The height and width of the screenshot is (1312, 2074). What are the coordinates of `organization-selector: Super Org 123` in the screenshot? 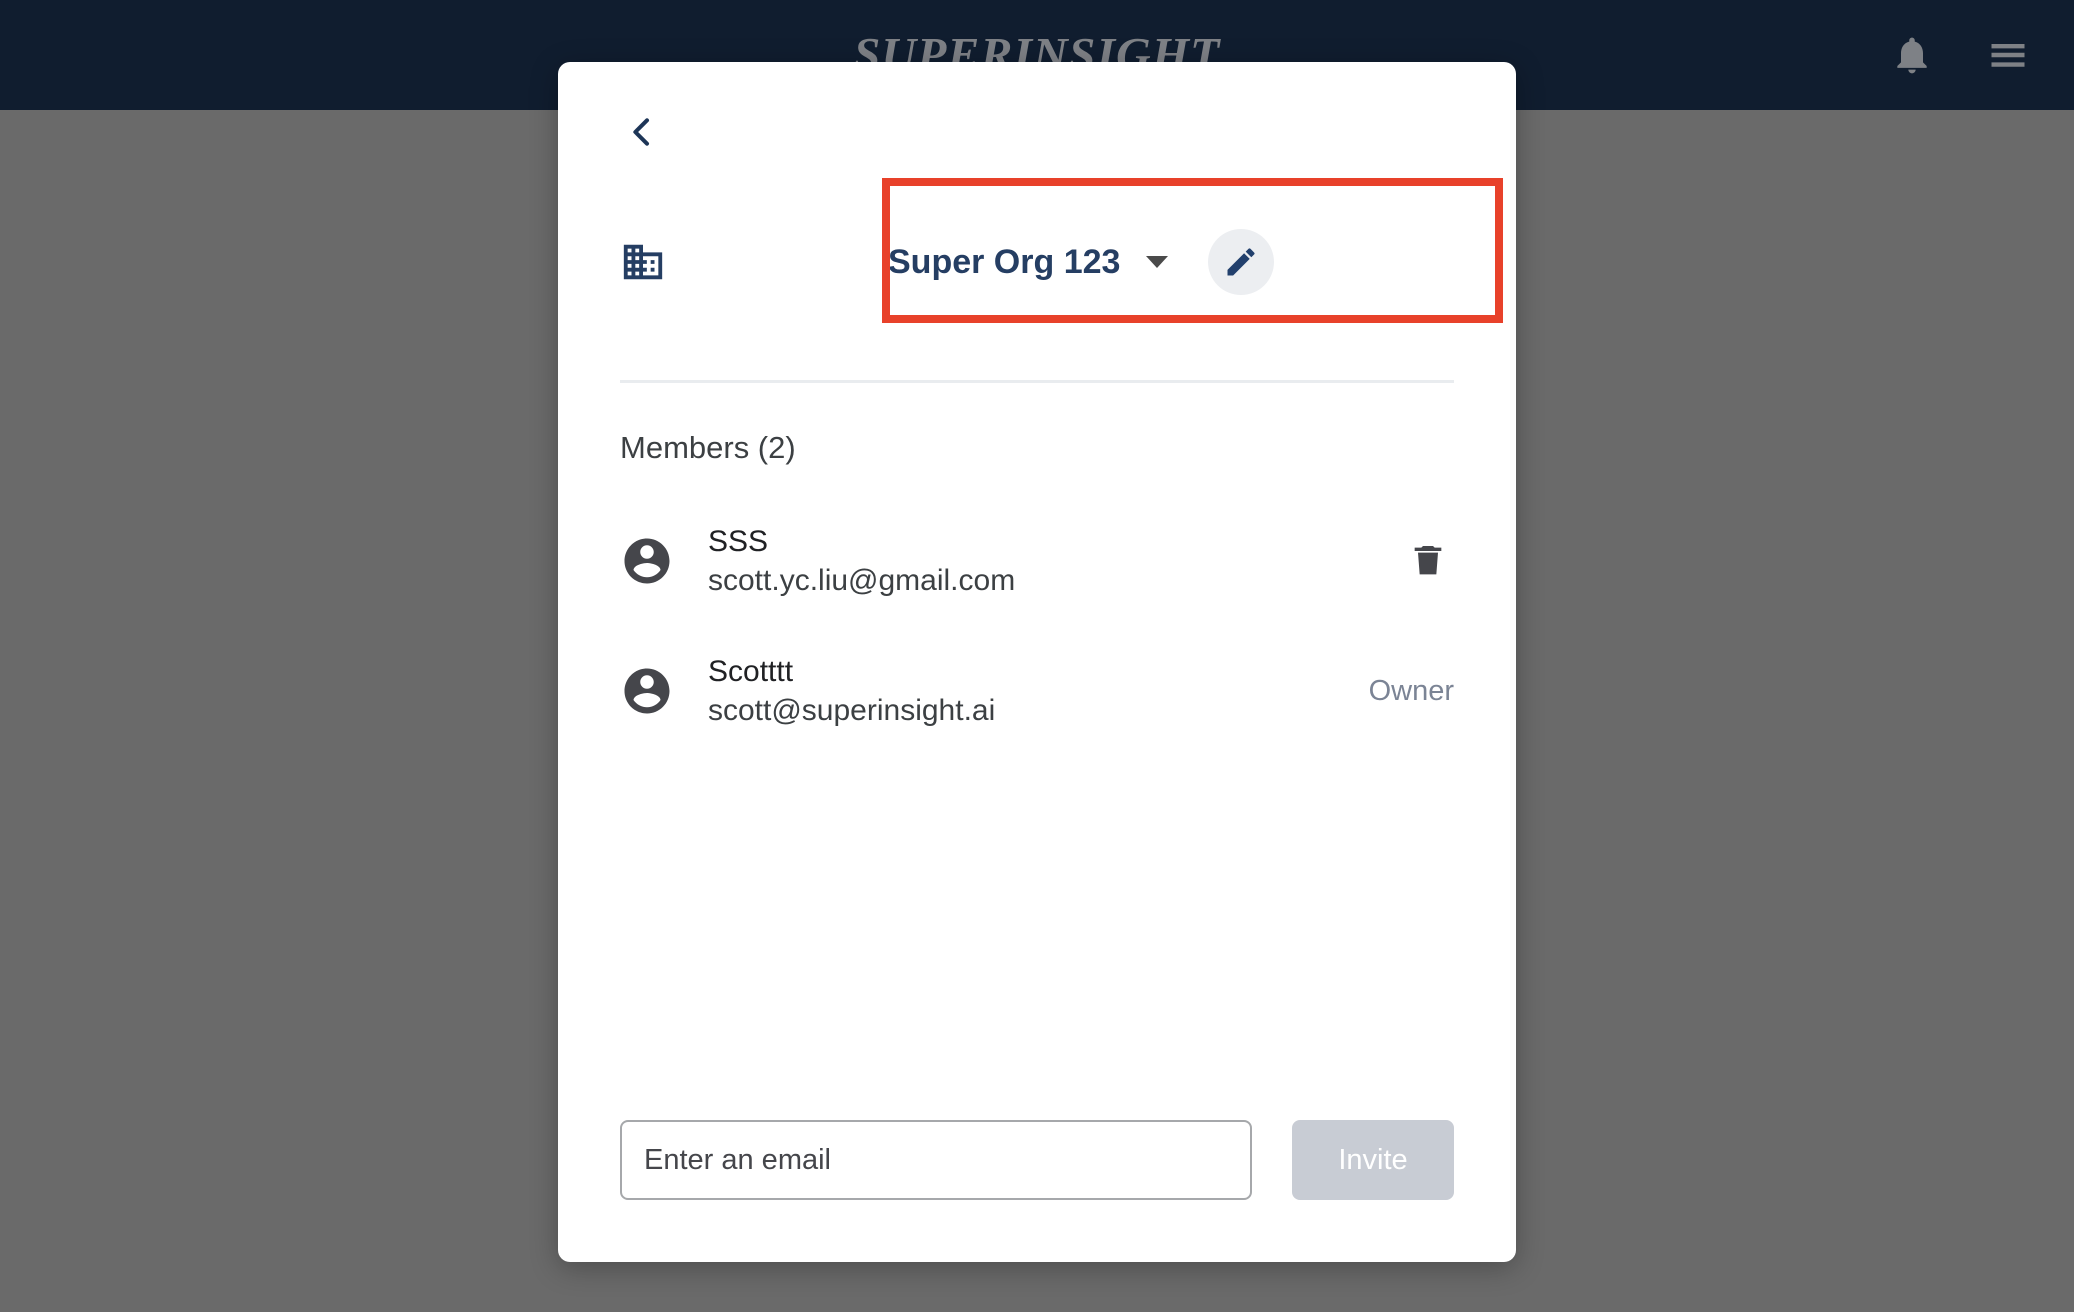 It's located at (1081, 262).